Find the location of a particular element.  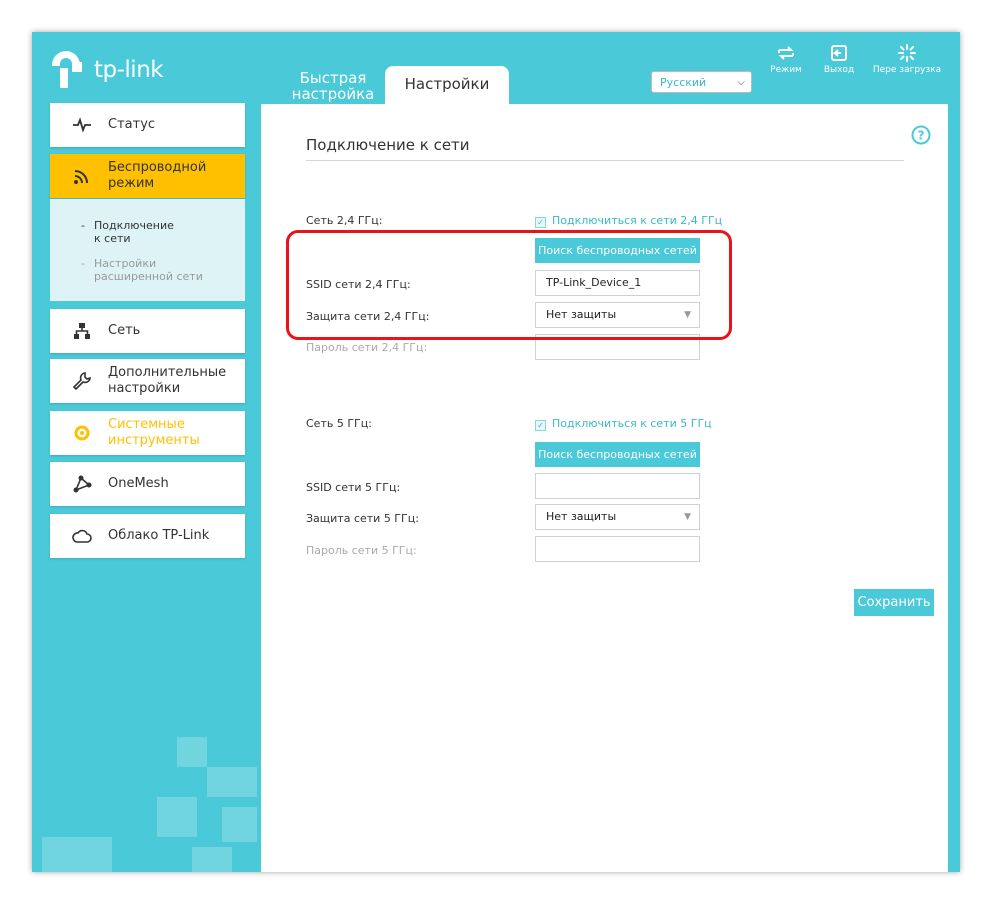

net5-ssid-input is located at coordinates (617, 486).